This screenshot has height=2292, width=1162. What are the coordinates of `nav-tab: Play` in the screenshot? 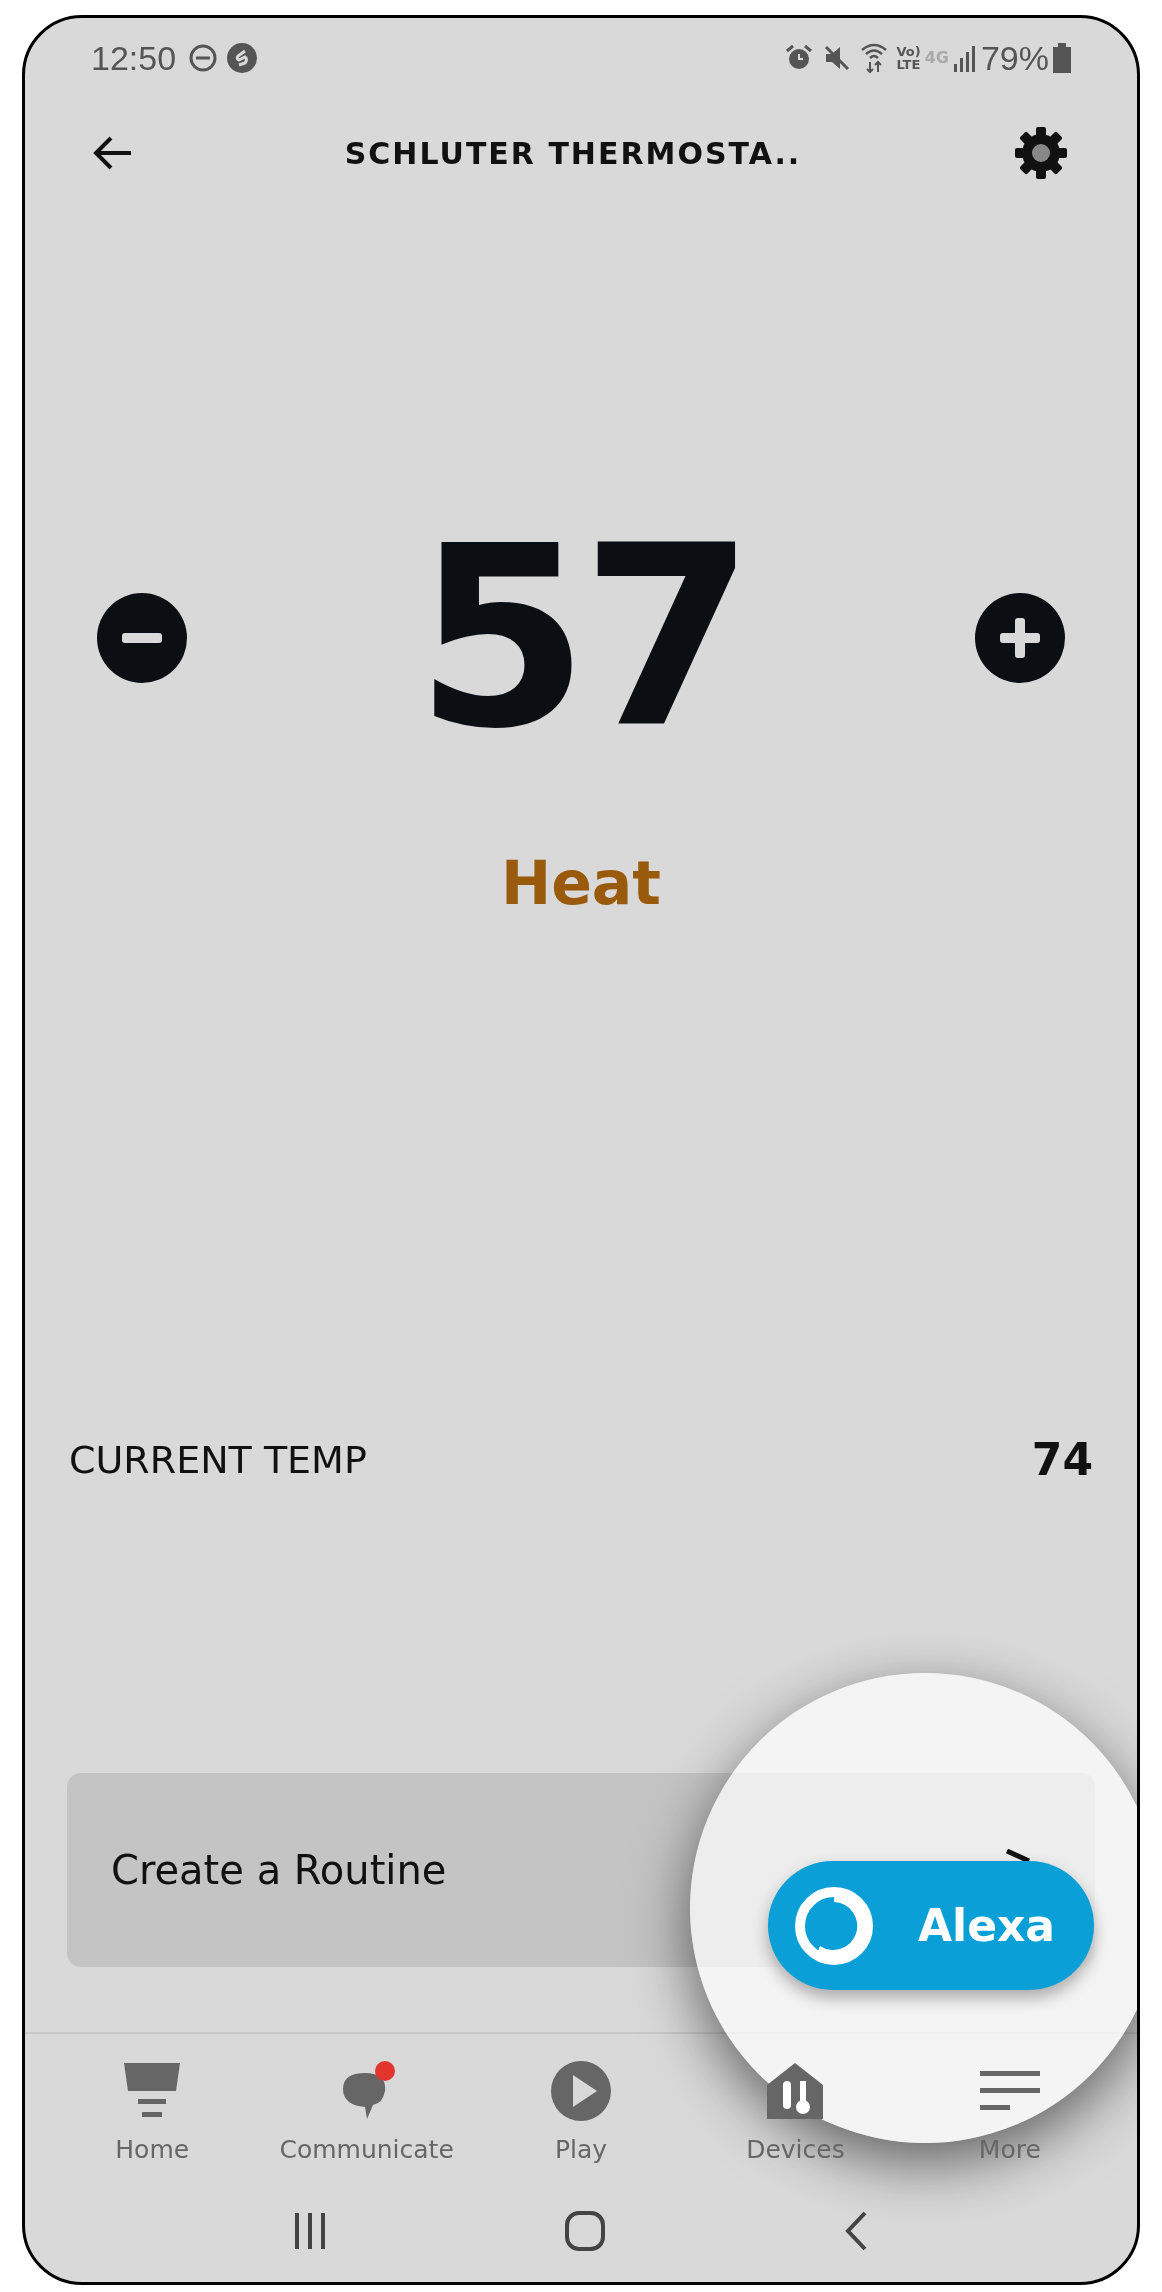 It's located at (581, 2114).